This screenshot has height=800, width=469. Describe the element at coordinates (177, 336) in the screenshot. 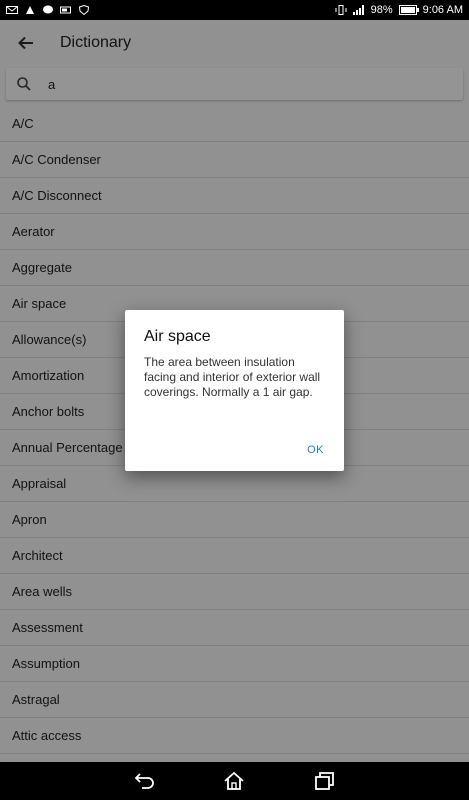

I see `dialog-title: Air space` at that location.